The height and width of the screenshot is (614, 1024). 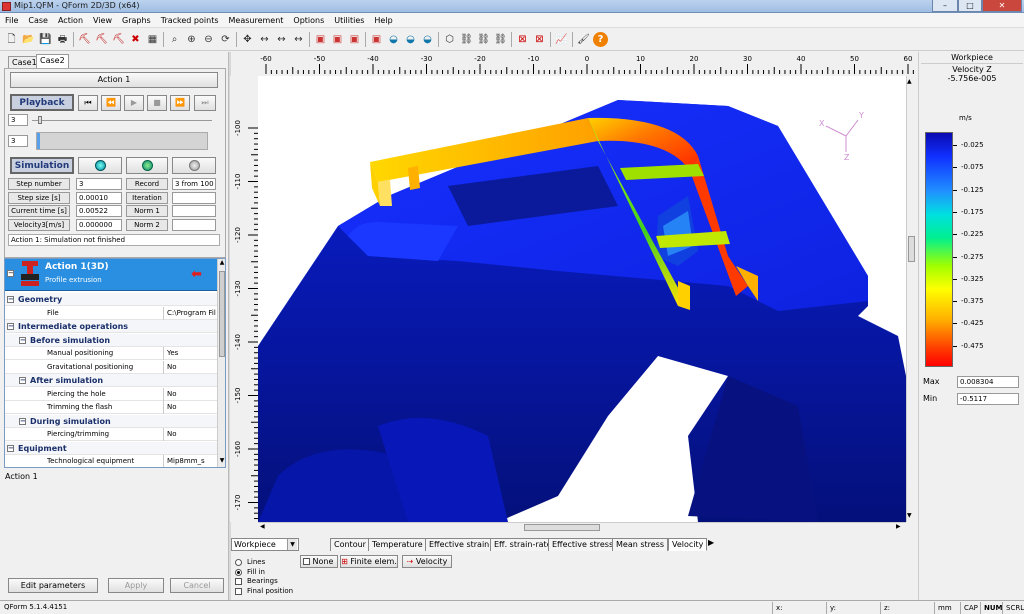 I want to click on vscroll-down-icon: ▼, so click(x=909, y=515).